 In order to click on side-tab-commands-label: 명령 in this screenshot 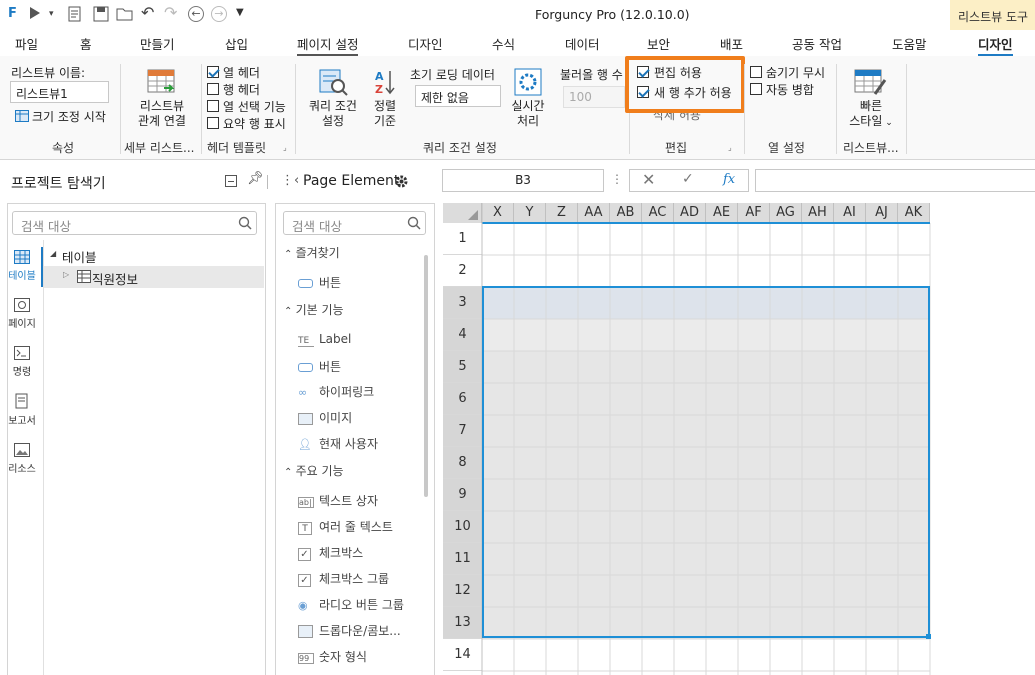, I will do `click(22, 372)`.